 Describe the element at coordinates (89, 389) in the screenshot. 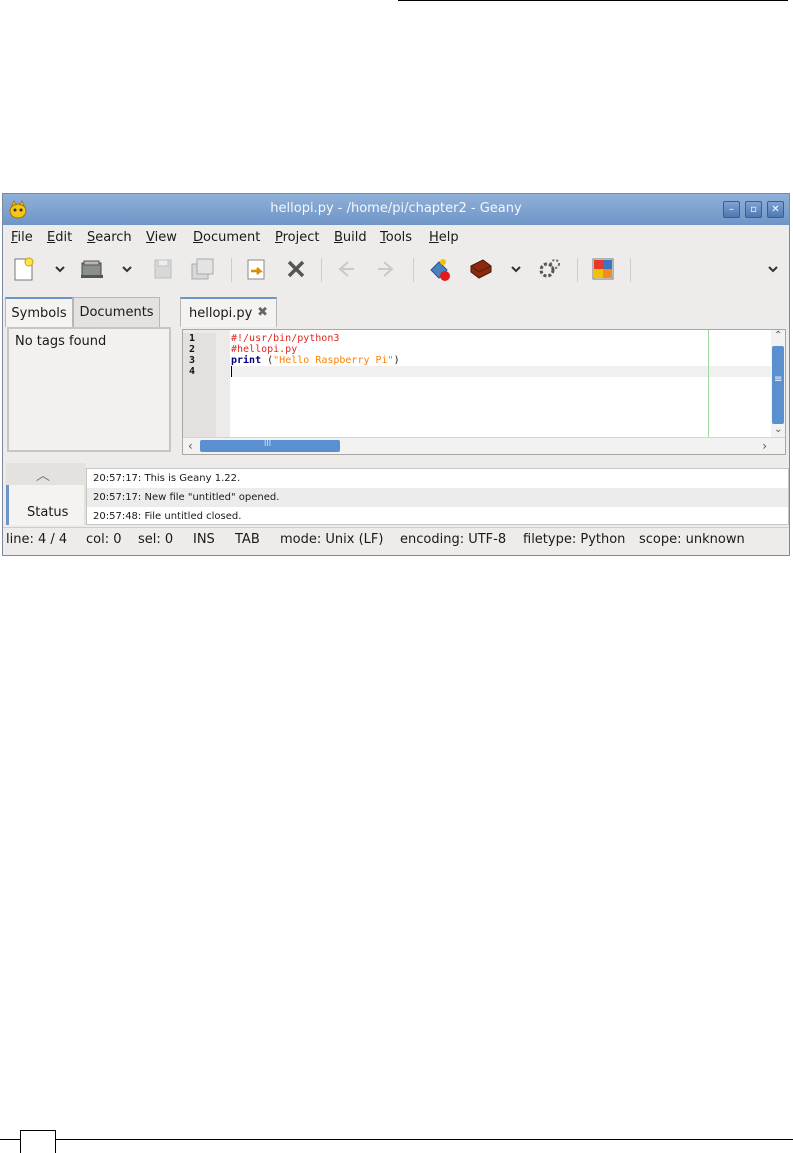

I see `symbols-panel: No tags found` at that location.